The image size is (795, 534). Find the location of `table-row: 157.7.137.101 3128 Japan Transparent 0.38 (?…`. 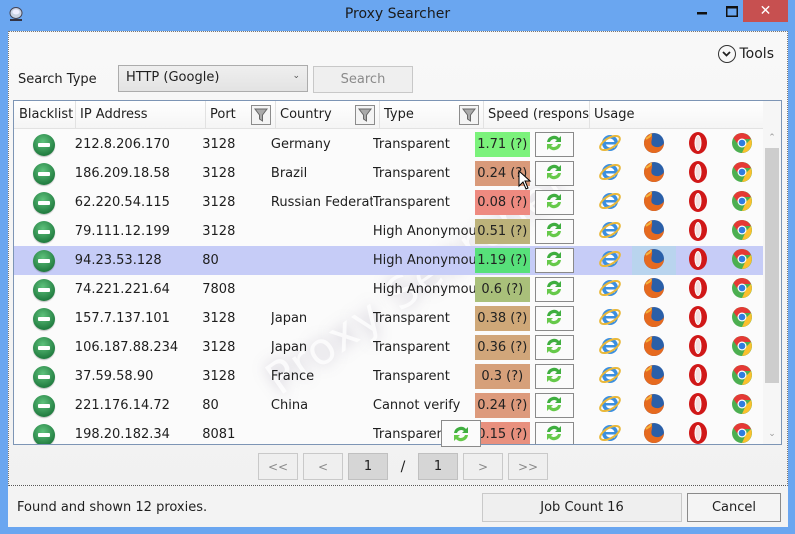

table-row: 157.7.137.101 3128 Japan Transparent 0.38 (?… is located at coordinates (389, 318).